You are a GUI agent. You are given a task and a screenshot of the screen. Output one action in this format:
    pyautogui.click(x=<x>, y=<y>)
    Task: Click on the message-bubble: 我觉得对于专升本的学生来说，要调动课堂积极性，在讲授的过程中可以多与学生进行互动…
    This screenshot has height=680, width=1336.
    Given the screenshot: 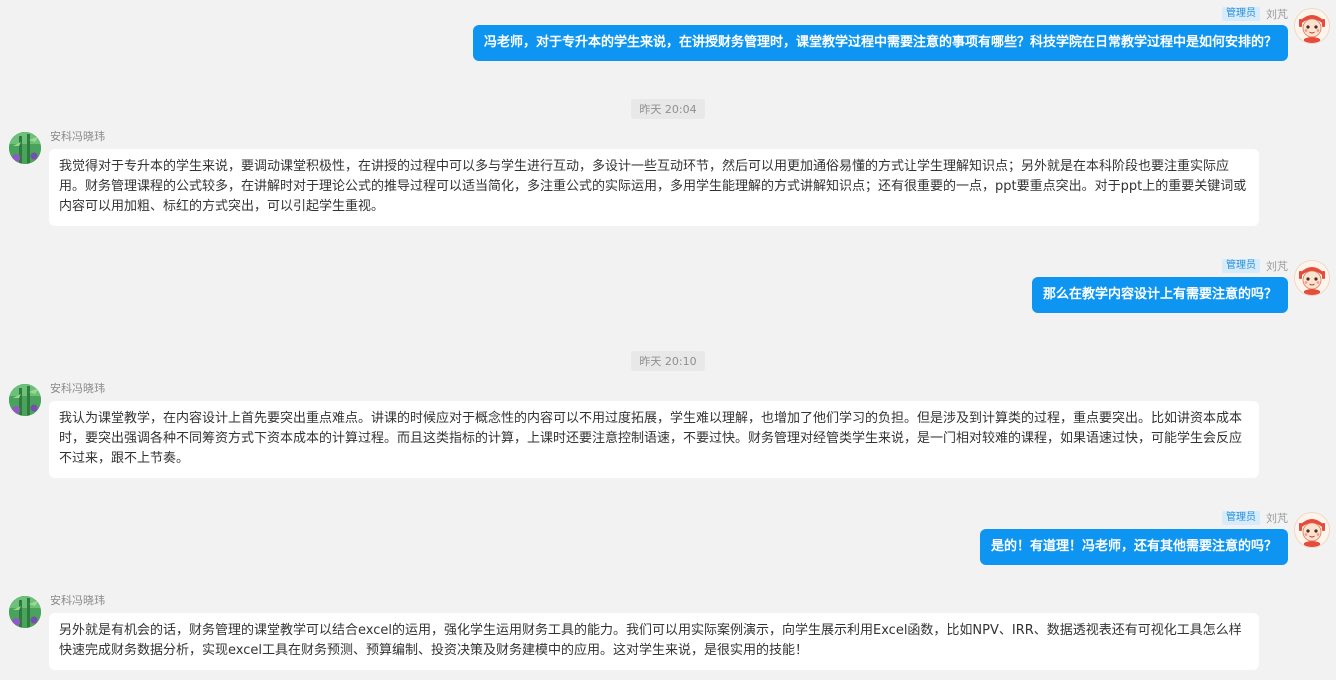 What is the action you would take?
    pyautogui.click(x=654, y=187)
    